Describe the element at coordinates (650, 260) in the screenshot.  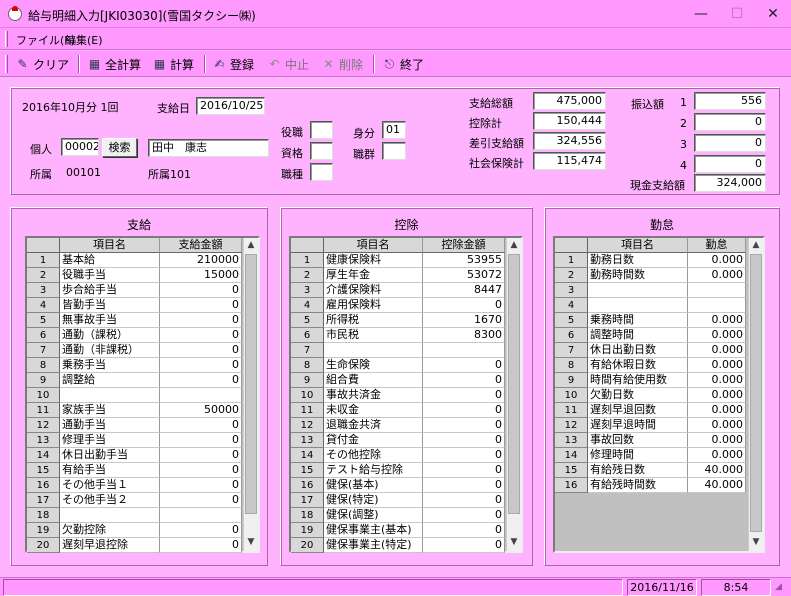
I see `table-row: 1 勤務日数 0.000` at that location.